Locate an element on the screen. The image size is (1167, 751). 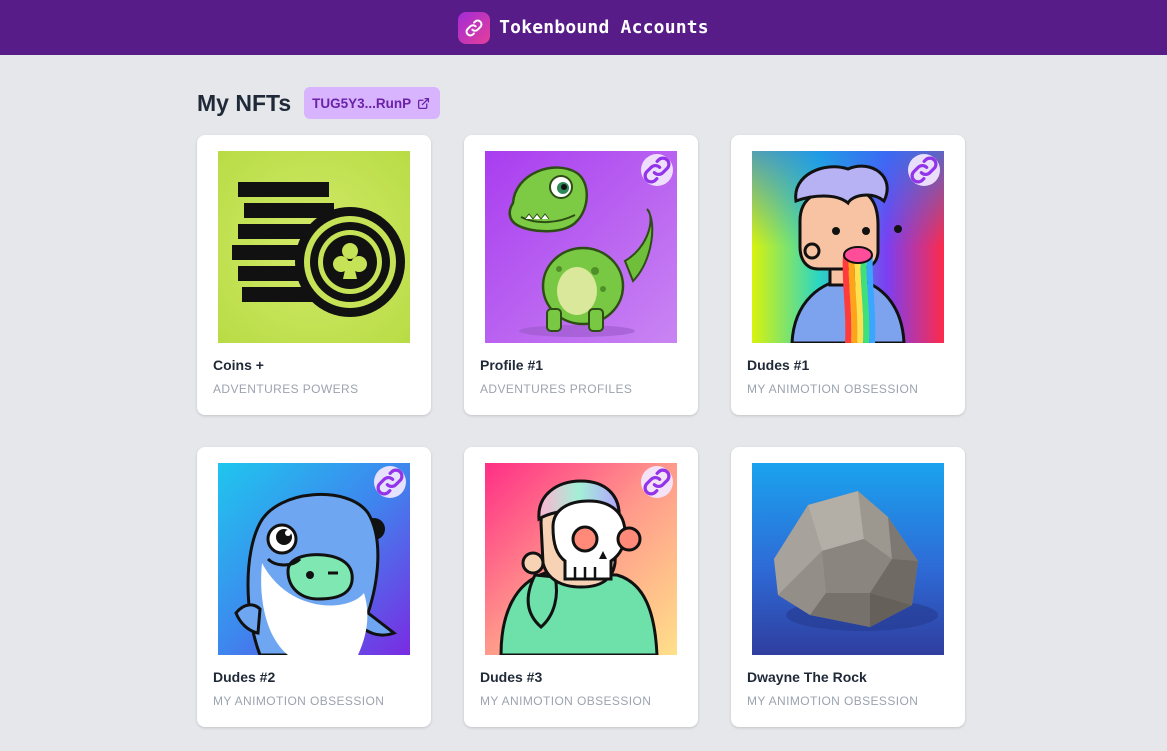
page-title: My NFTs is located at coordinates (244, 102).